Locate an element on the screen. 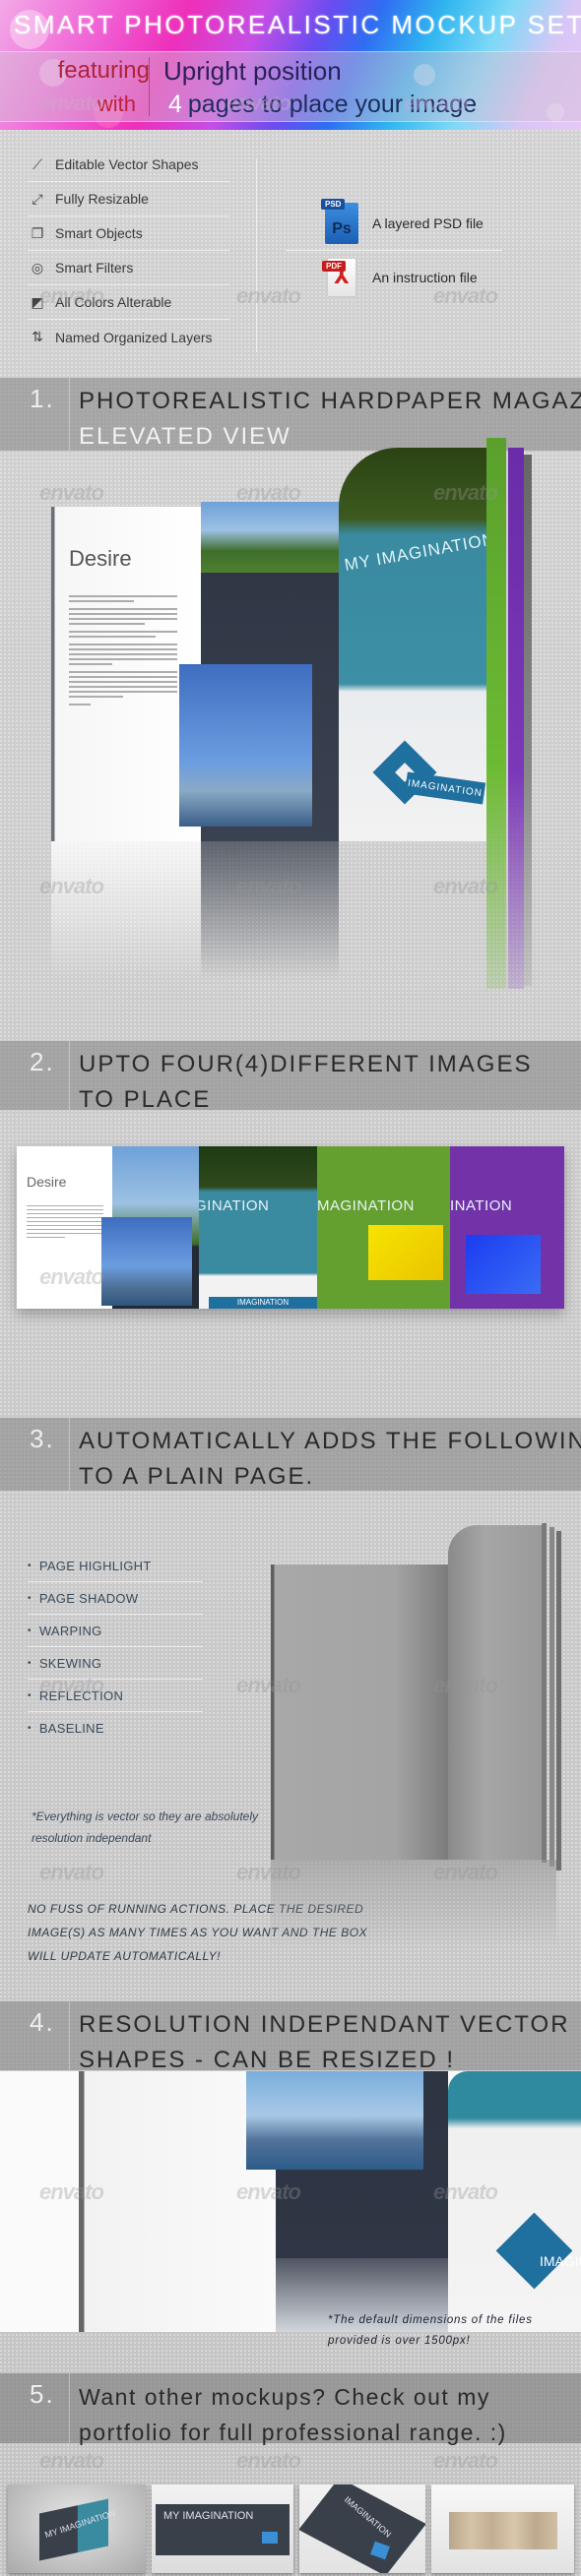 This screenshot has width=581, height=2576. effect-label: WARPING is located at coordinates (70, 1630).